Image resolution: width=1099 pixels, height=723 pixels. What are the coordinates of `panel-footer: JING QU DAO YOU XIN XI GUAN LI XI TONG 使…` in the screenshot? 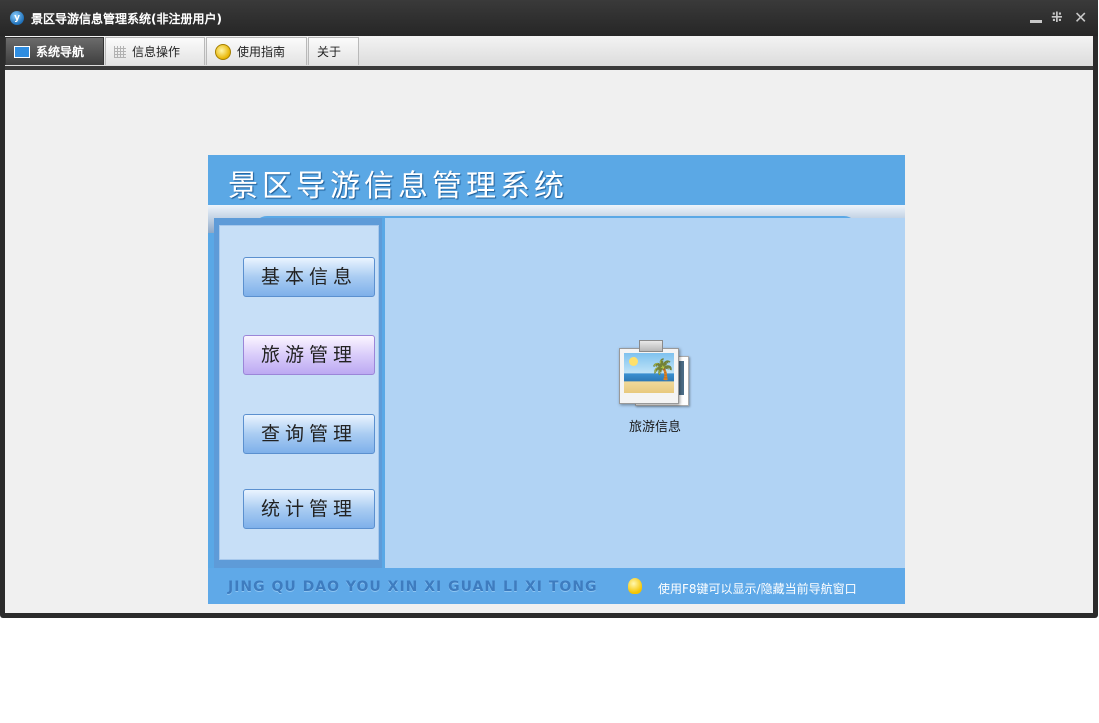 It's located at (556, 586).